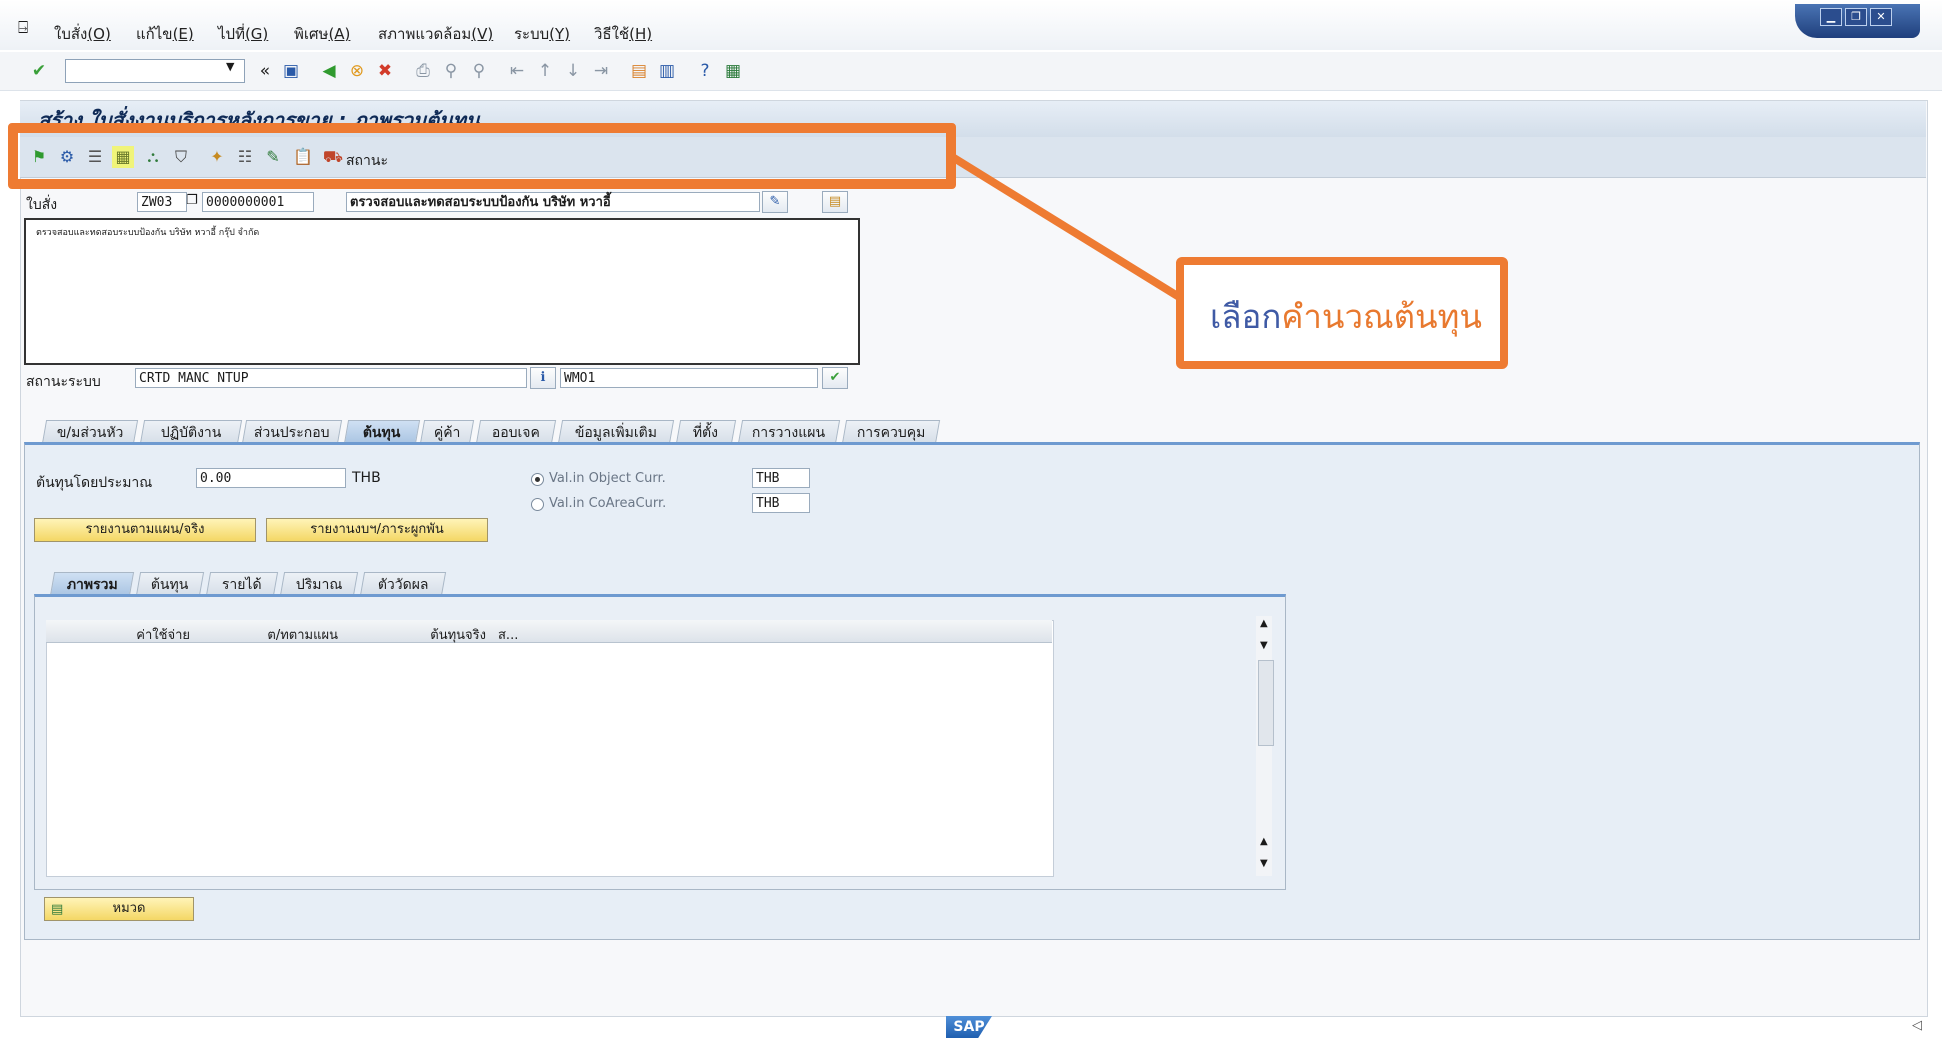 The width and height of the screenshot is (1942, 1045). I want to click on callout-text: เลือกคำนวณต้นทุน, so click(1346, 316).